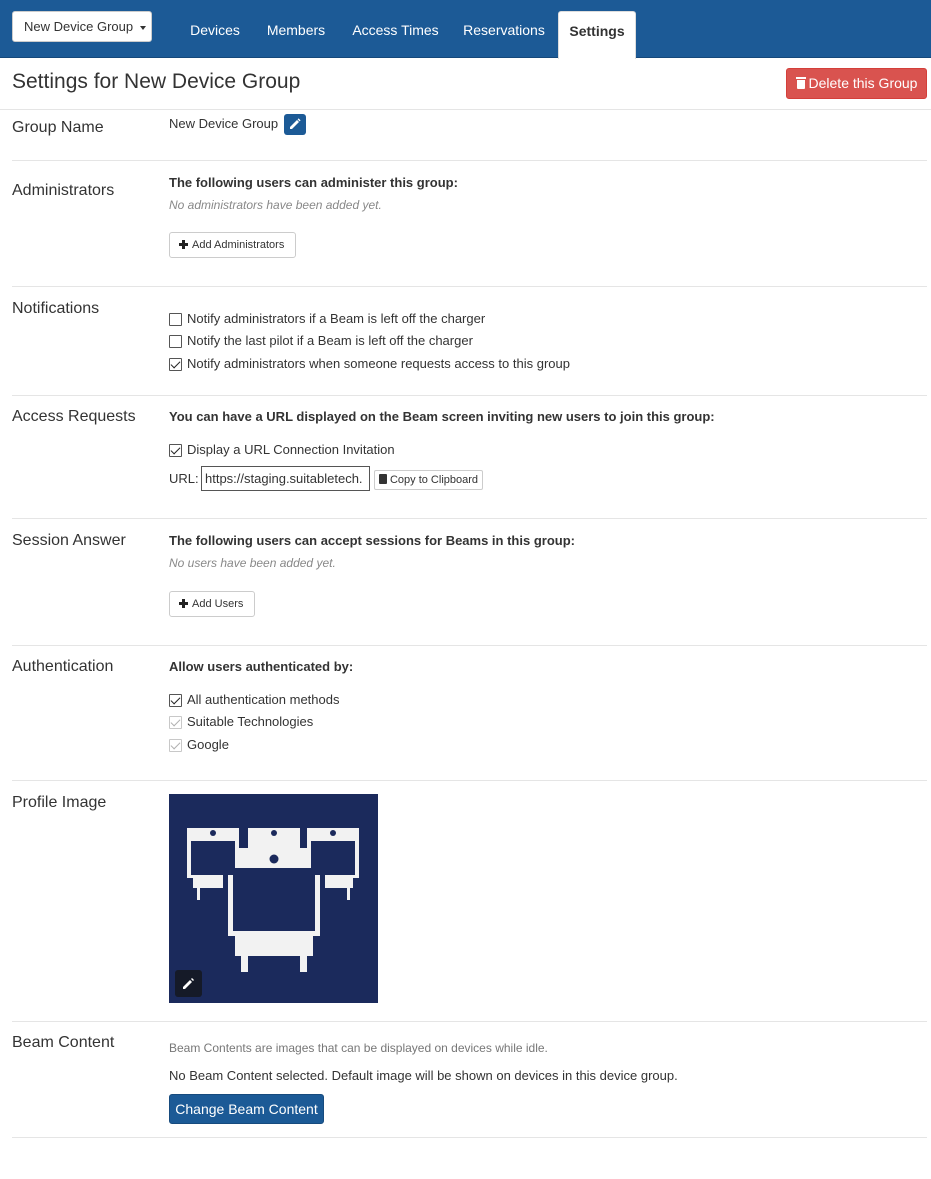 The width and height of the screenshot is (931, 1179). I want to click on authentication-heading: Allow users authenticated by:, so click(261, 666).